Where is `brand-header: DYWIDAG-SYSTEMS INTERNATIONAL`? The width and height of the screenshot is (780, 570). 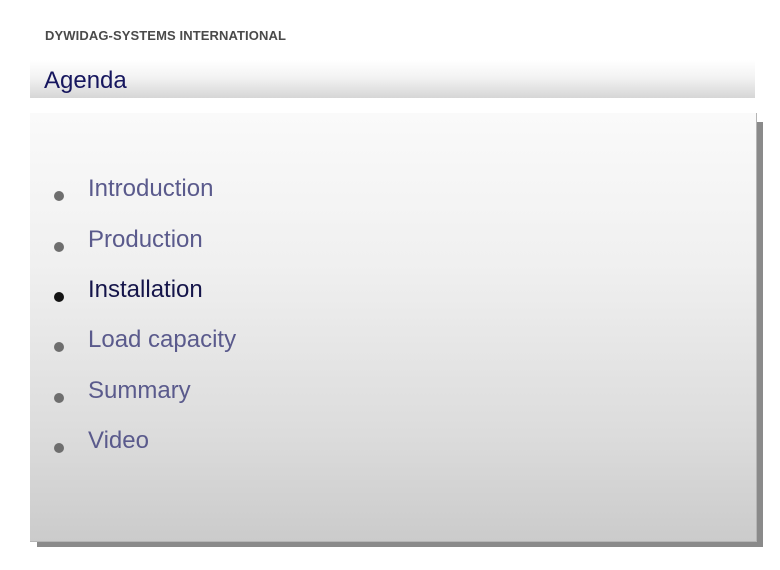 brand-header: DYWIDAG-SYSTEMS INTERNATIONAL is located at coordinates (165, 35).